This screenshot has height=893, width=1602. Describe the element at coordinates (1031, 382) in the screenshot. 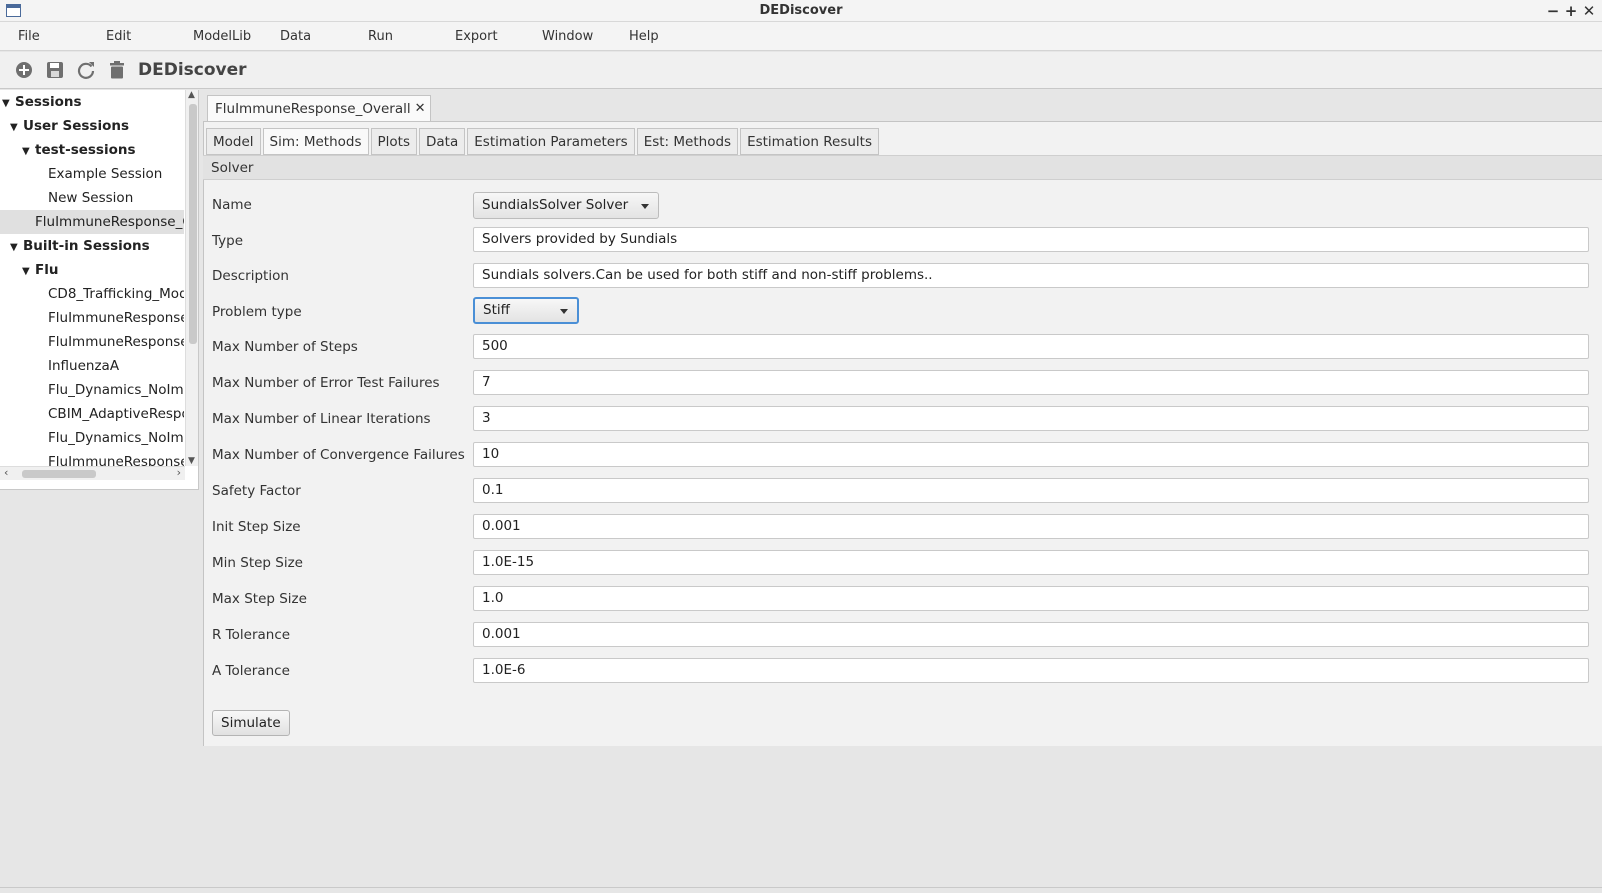

I see `max-error-test-failures-field: 7` at that location.